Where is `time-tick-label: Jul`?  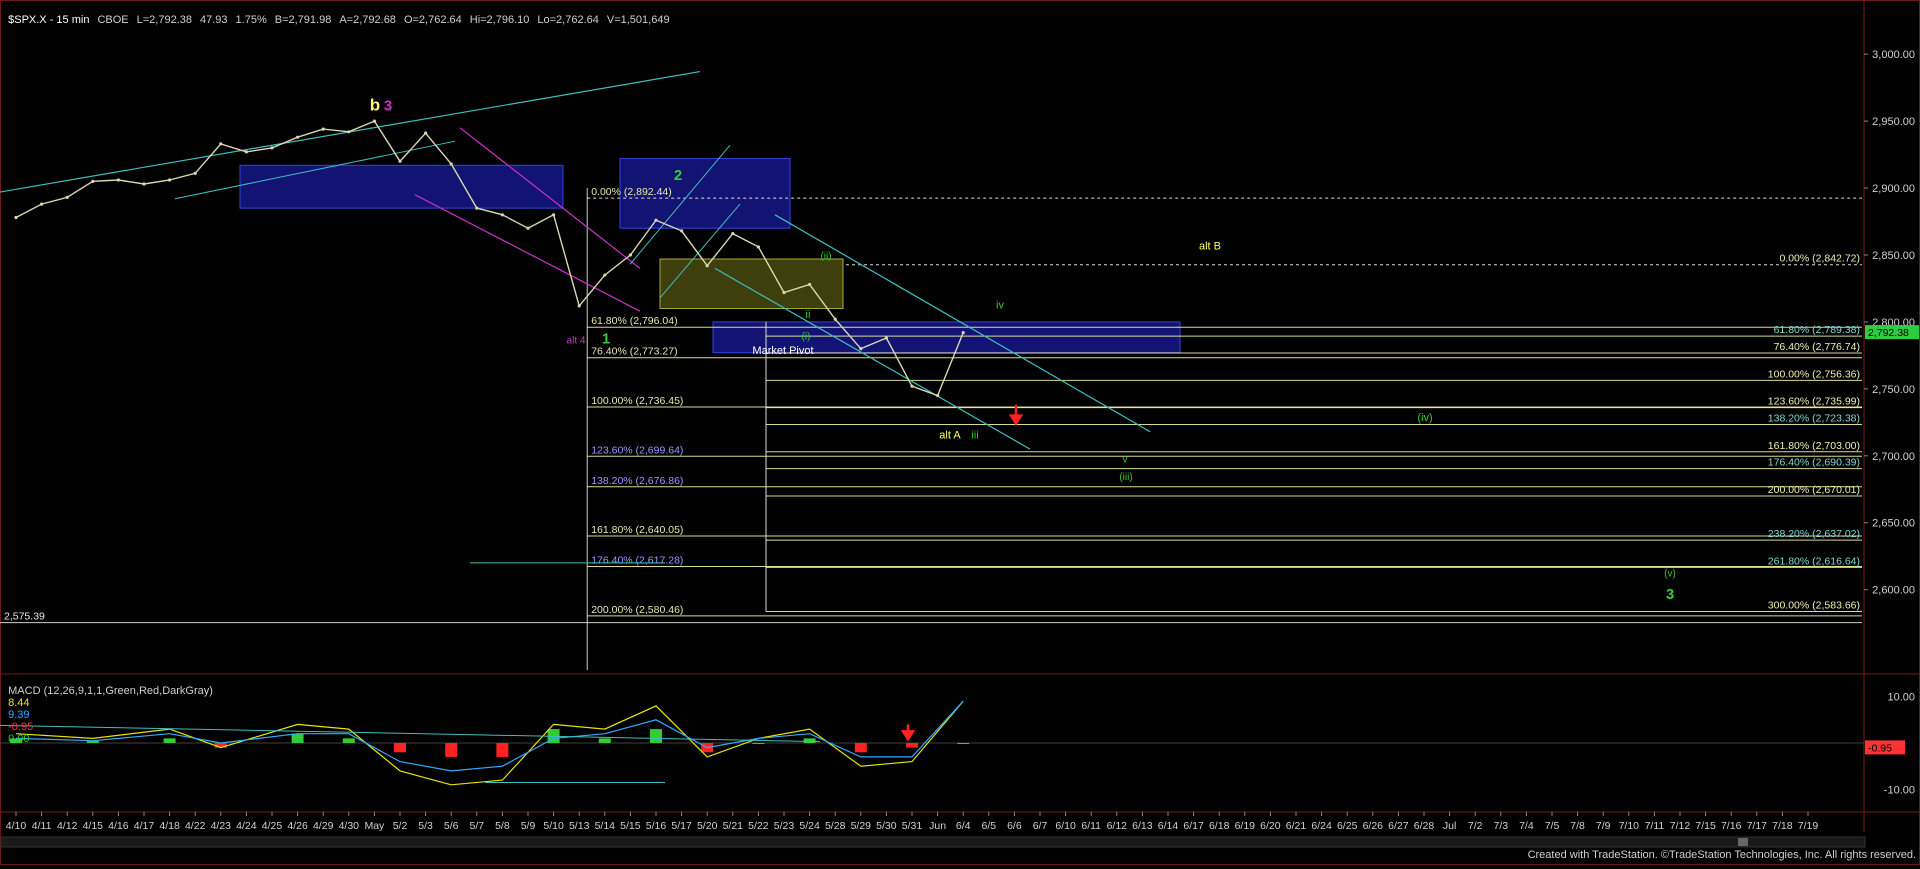 time-tick-label: Jul is located at coordinates (1449, 826).